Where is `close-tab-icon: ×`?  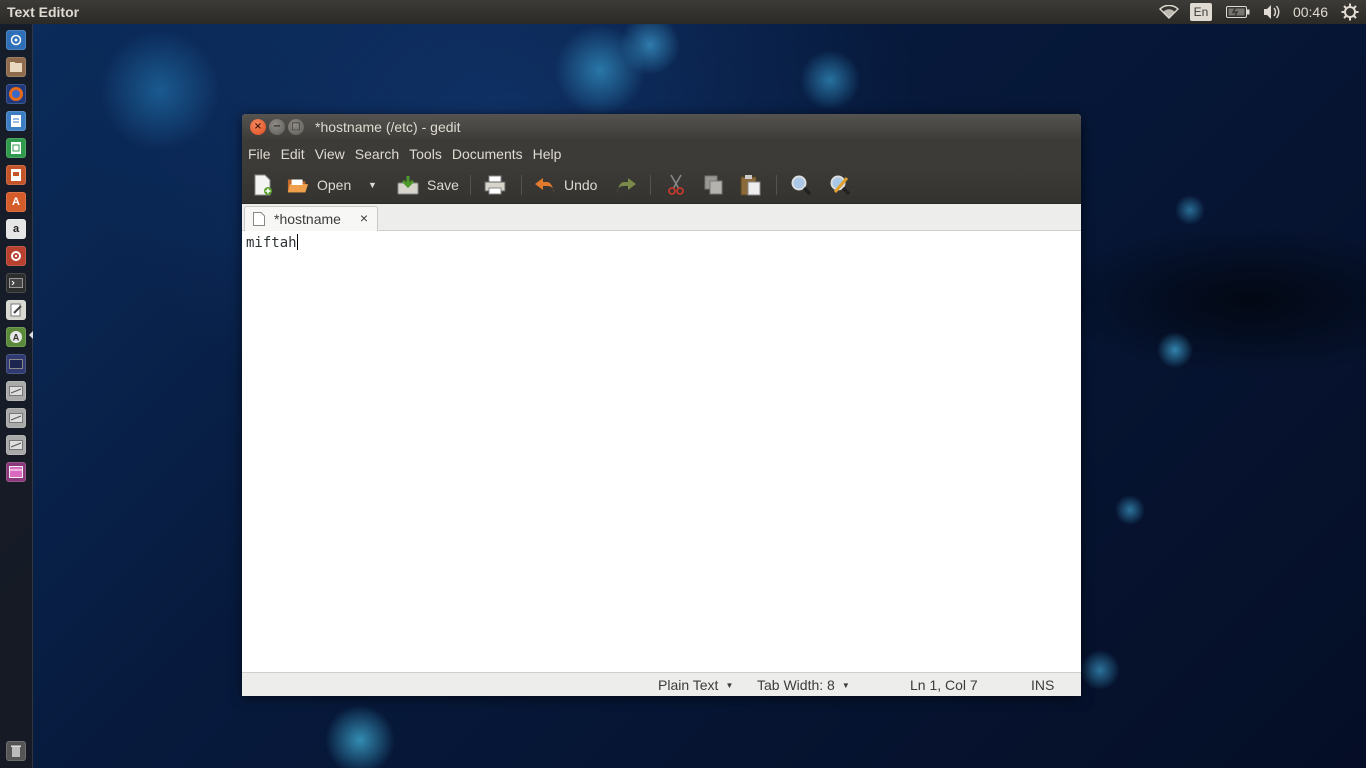 close-tab-icon: × is located at coordinates (364, 218).